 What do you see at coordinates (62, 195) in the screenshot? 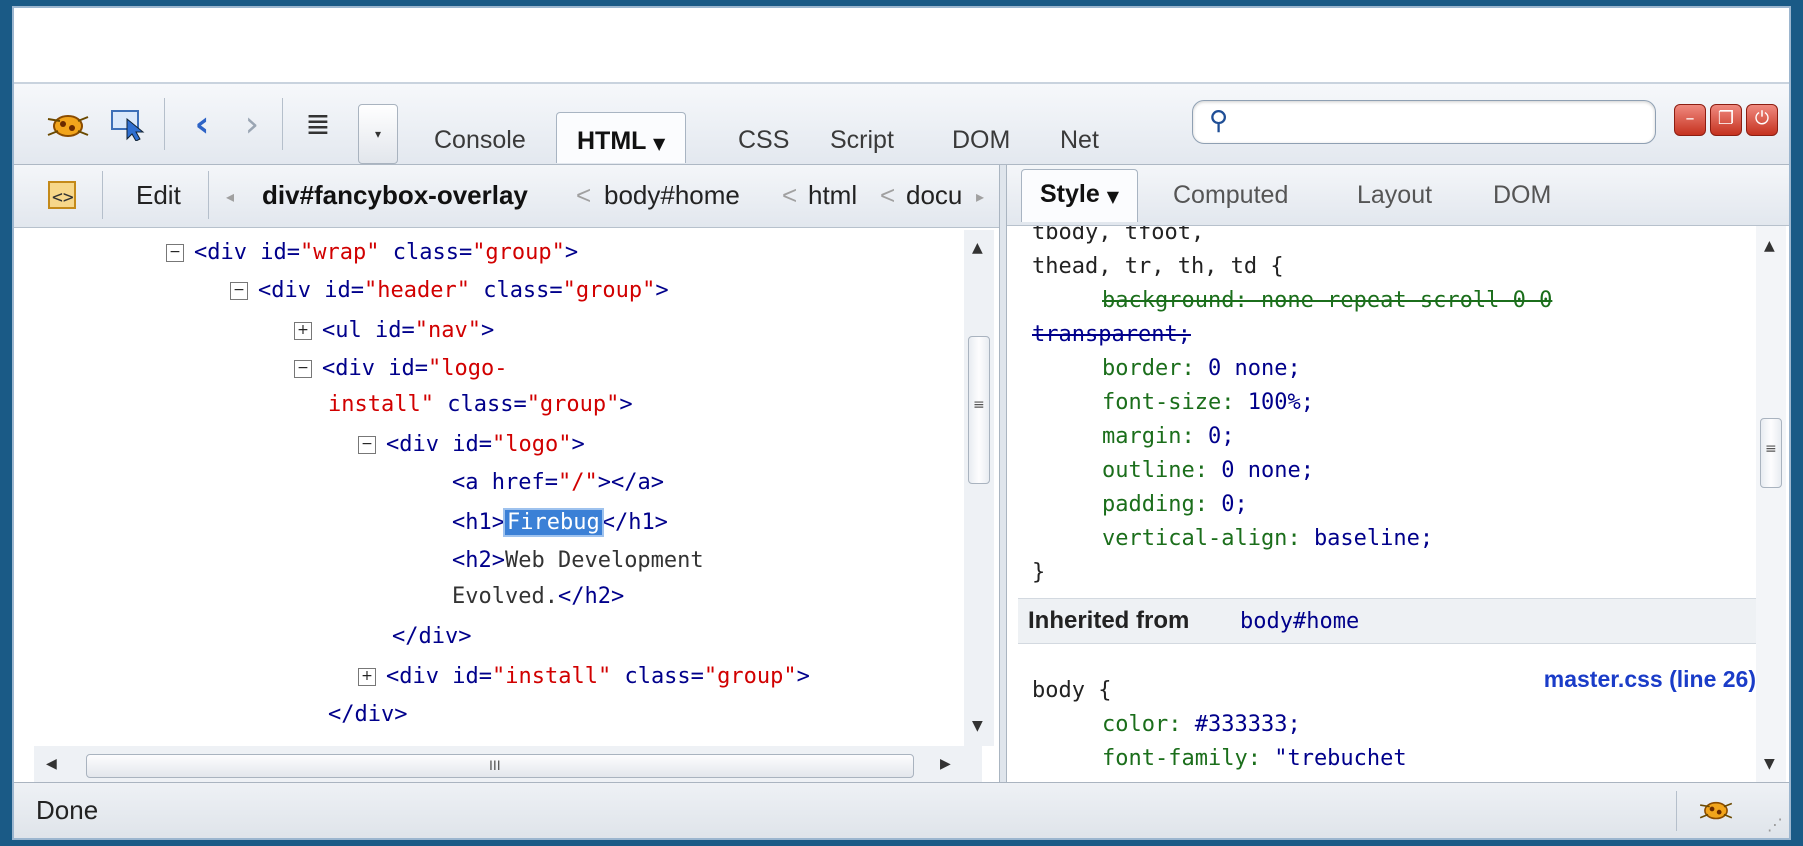
I see `source-edit-icon: <>` at bounding box center [62, 195].